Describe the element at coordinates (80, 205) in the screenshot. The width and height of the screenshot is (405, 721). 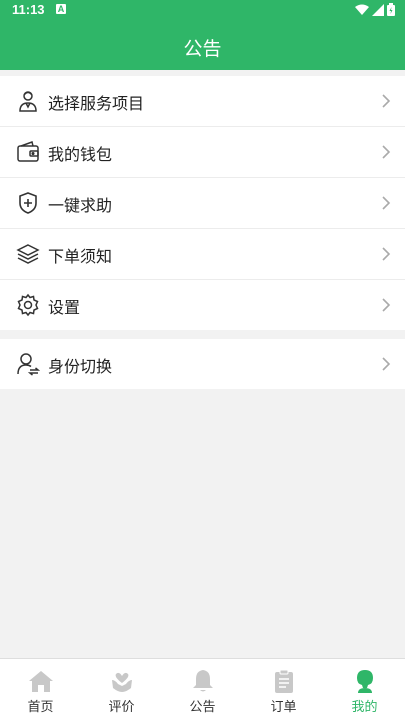
I see `menu-label: 一键求助` at that location.